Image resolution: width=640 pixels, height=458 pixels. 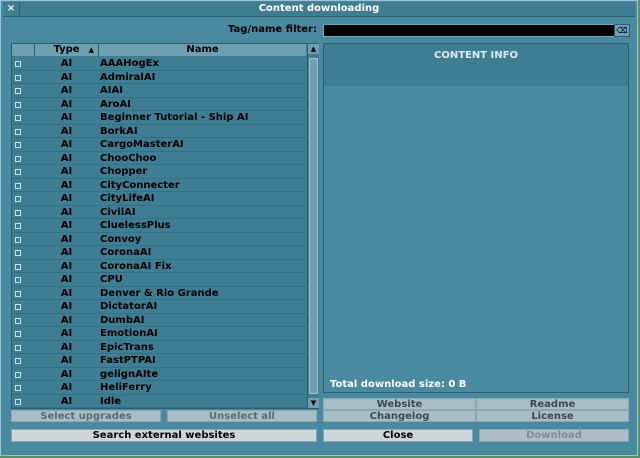 What do you see at coordinates (159, 374) in the screenshot?
I see `list-item: AI gelignAIte` at bounding box center [159, 374].